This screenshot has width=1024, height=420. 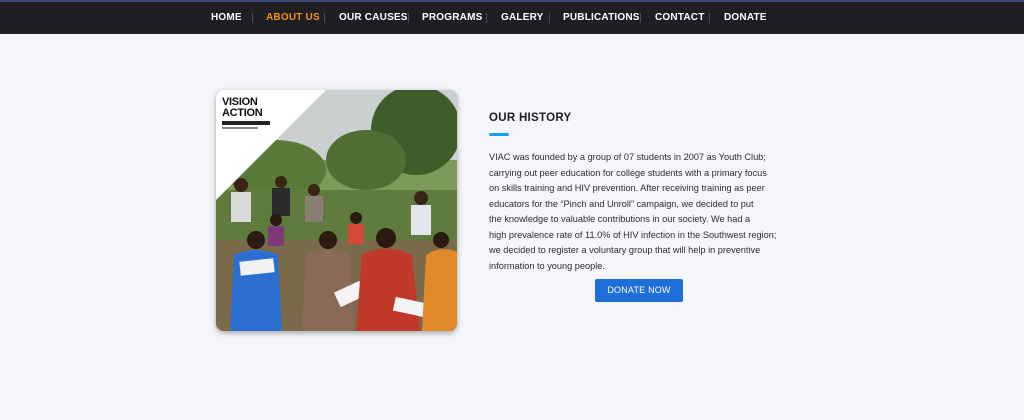 What do you see at coordinates (601, 17) in the screenshot?
I see `nav-publications: PUBLICATIONS` at bounding box center [601, 17].